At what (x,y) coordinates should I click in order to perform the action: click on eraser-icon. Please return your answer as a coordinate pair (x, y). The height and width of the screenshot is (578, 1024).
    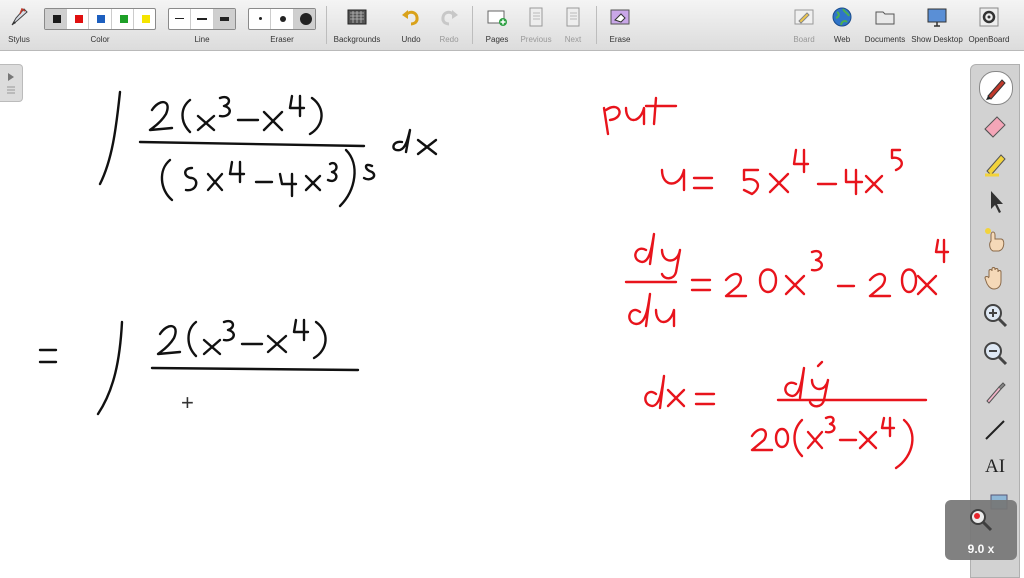
    Looking at the image, I should click on (995, 127).